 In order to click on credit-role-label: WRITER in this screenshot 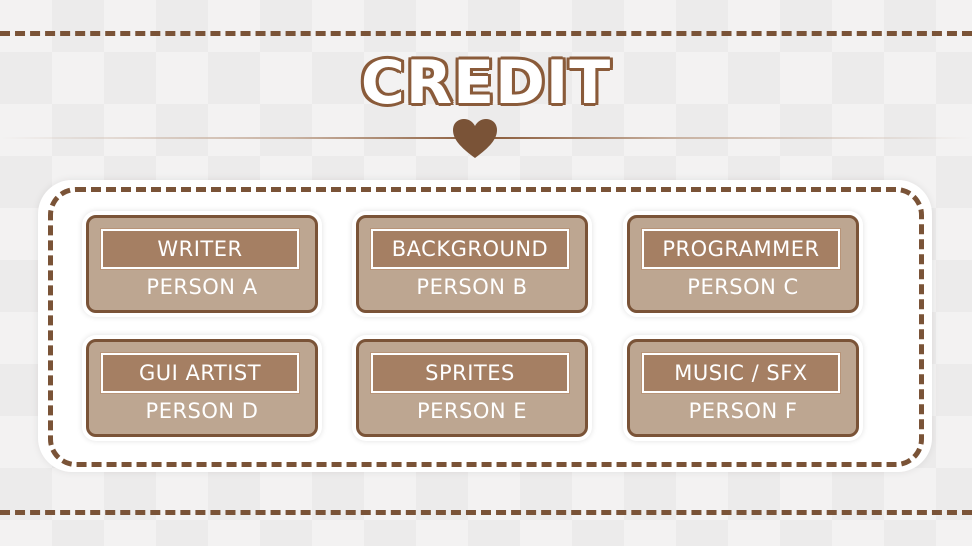, I will do `click(200, 249)`.